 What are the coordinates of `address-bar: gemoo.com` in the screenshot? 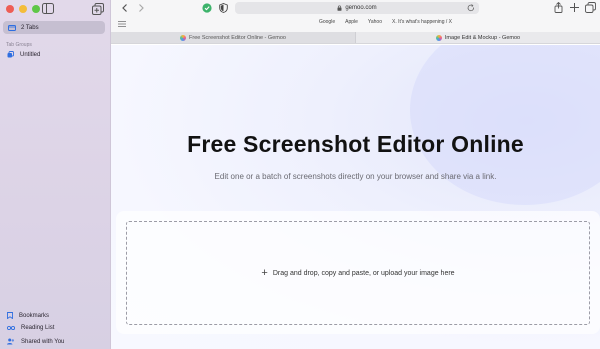 It's located at (357, 8).